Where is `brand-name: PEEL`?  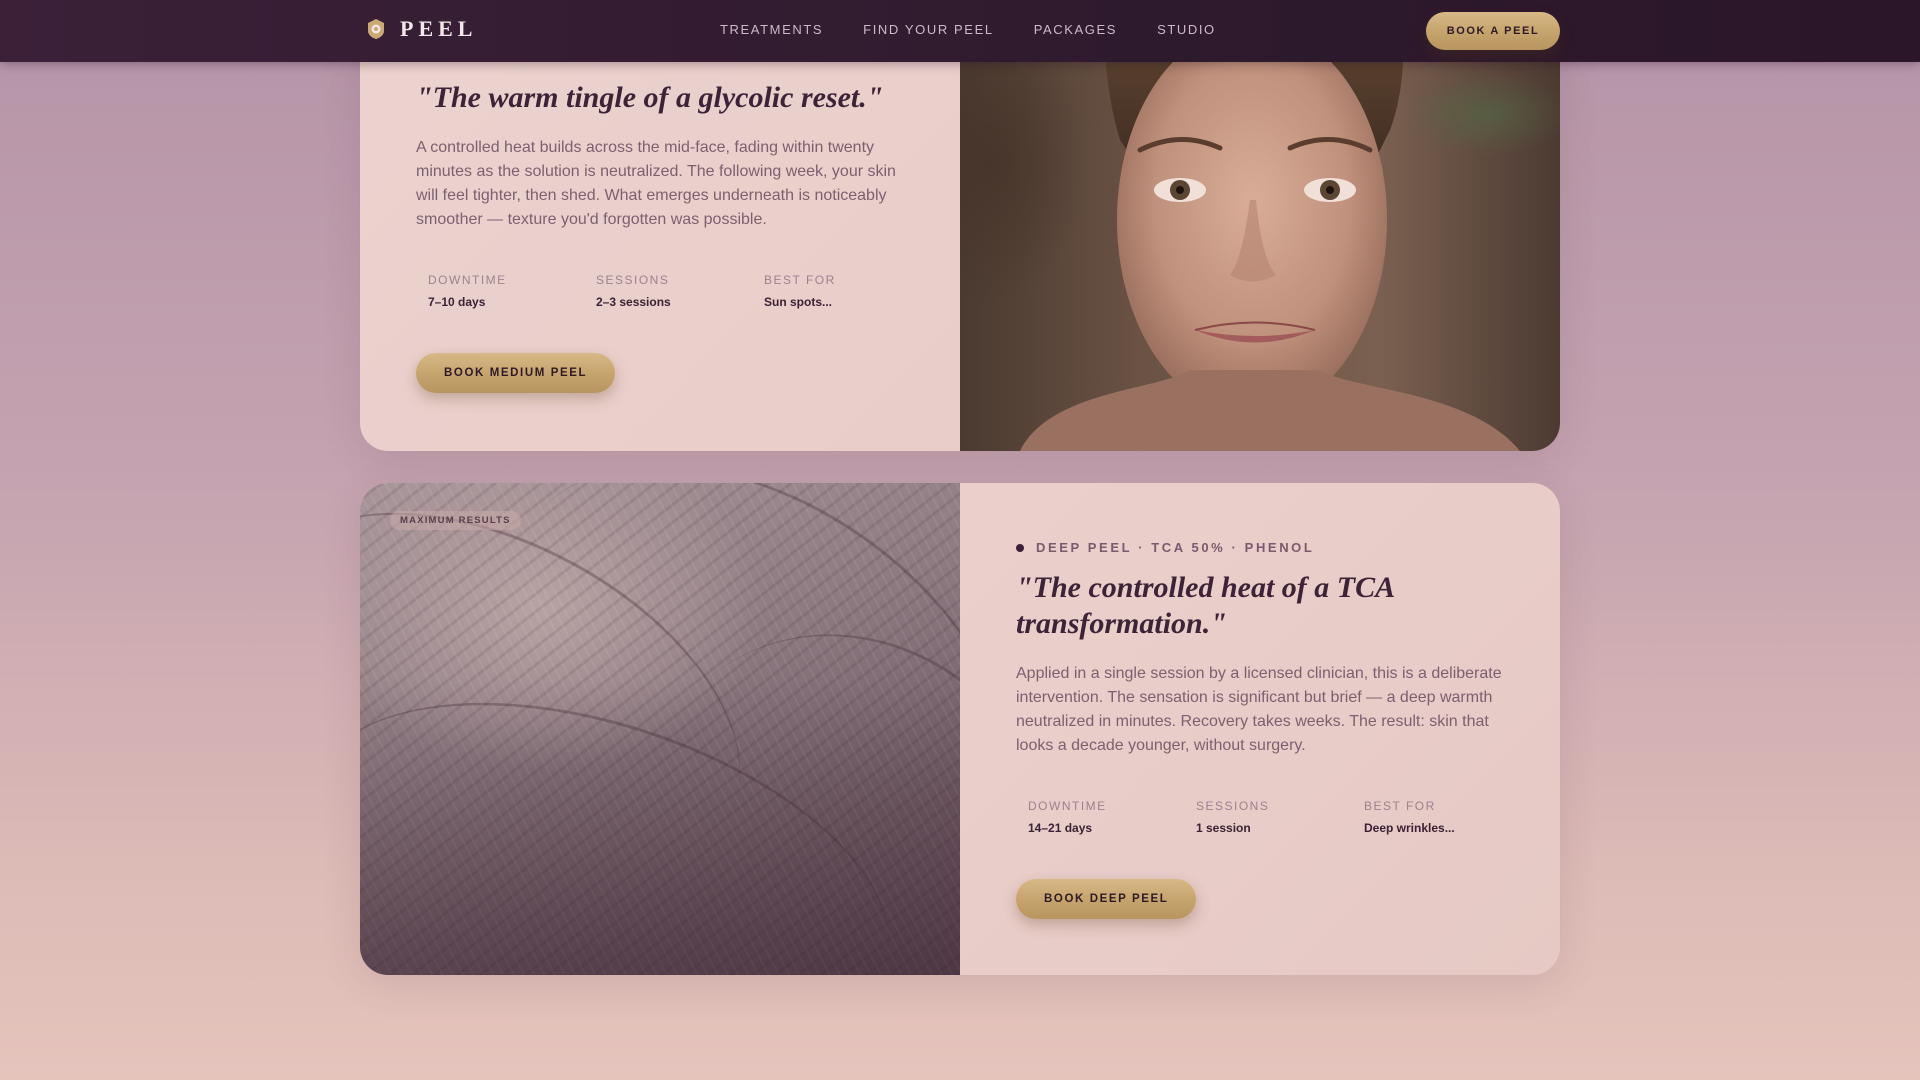 brand-name: PEEL is located at coordinates (439, 28).